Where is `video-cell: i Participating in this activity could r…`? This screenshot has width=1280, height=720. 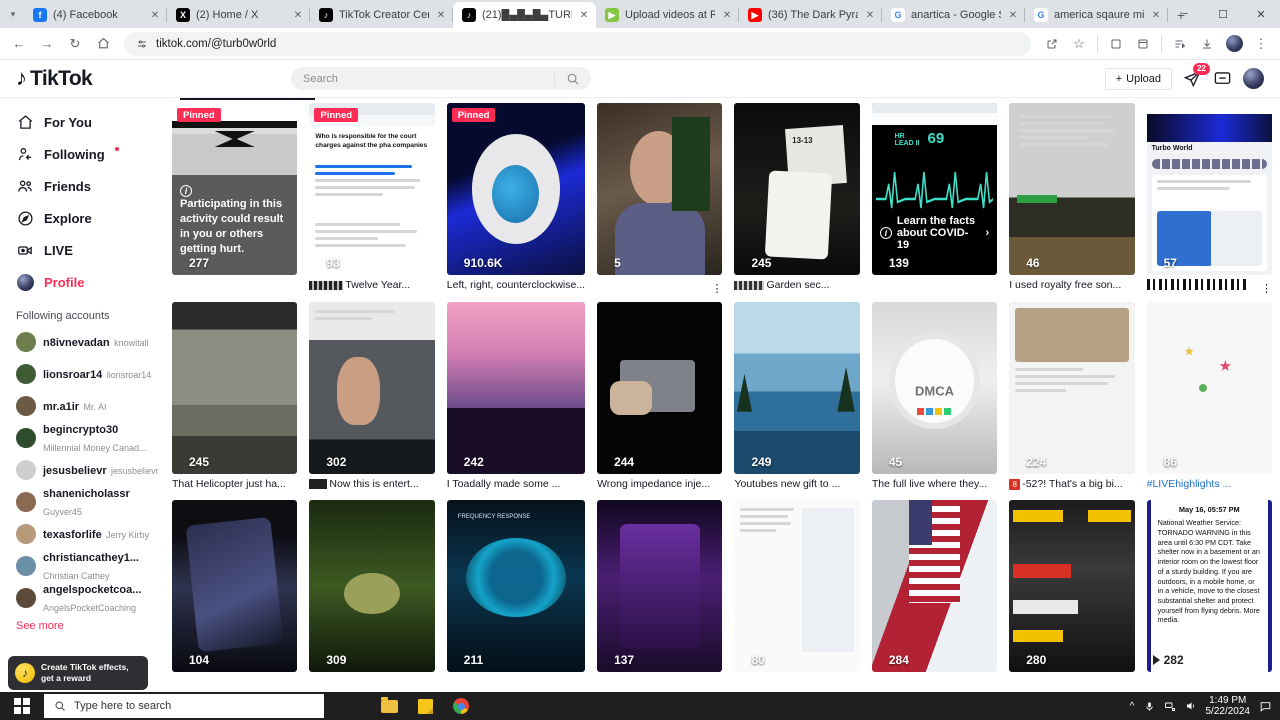 video-cell: i Participating in this activity could r… is located at coordinates (235, 198).